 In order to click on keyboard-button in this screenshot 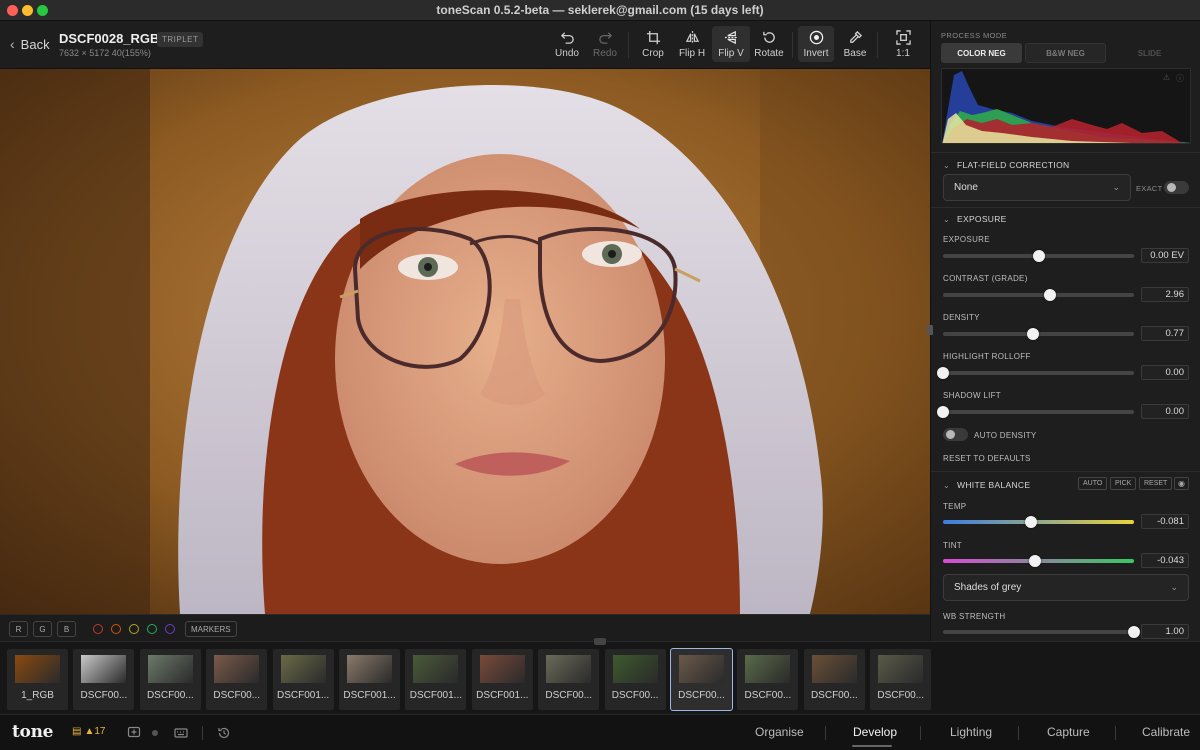, I will do `click(181, 733)`.